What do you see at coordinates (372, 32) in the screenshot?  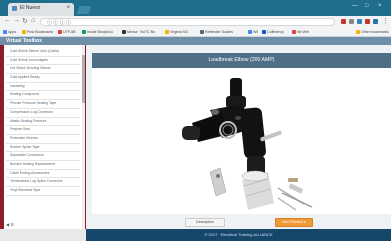 I see `bookmark-item: Other bookmarks` at bounding box center [372, 32].